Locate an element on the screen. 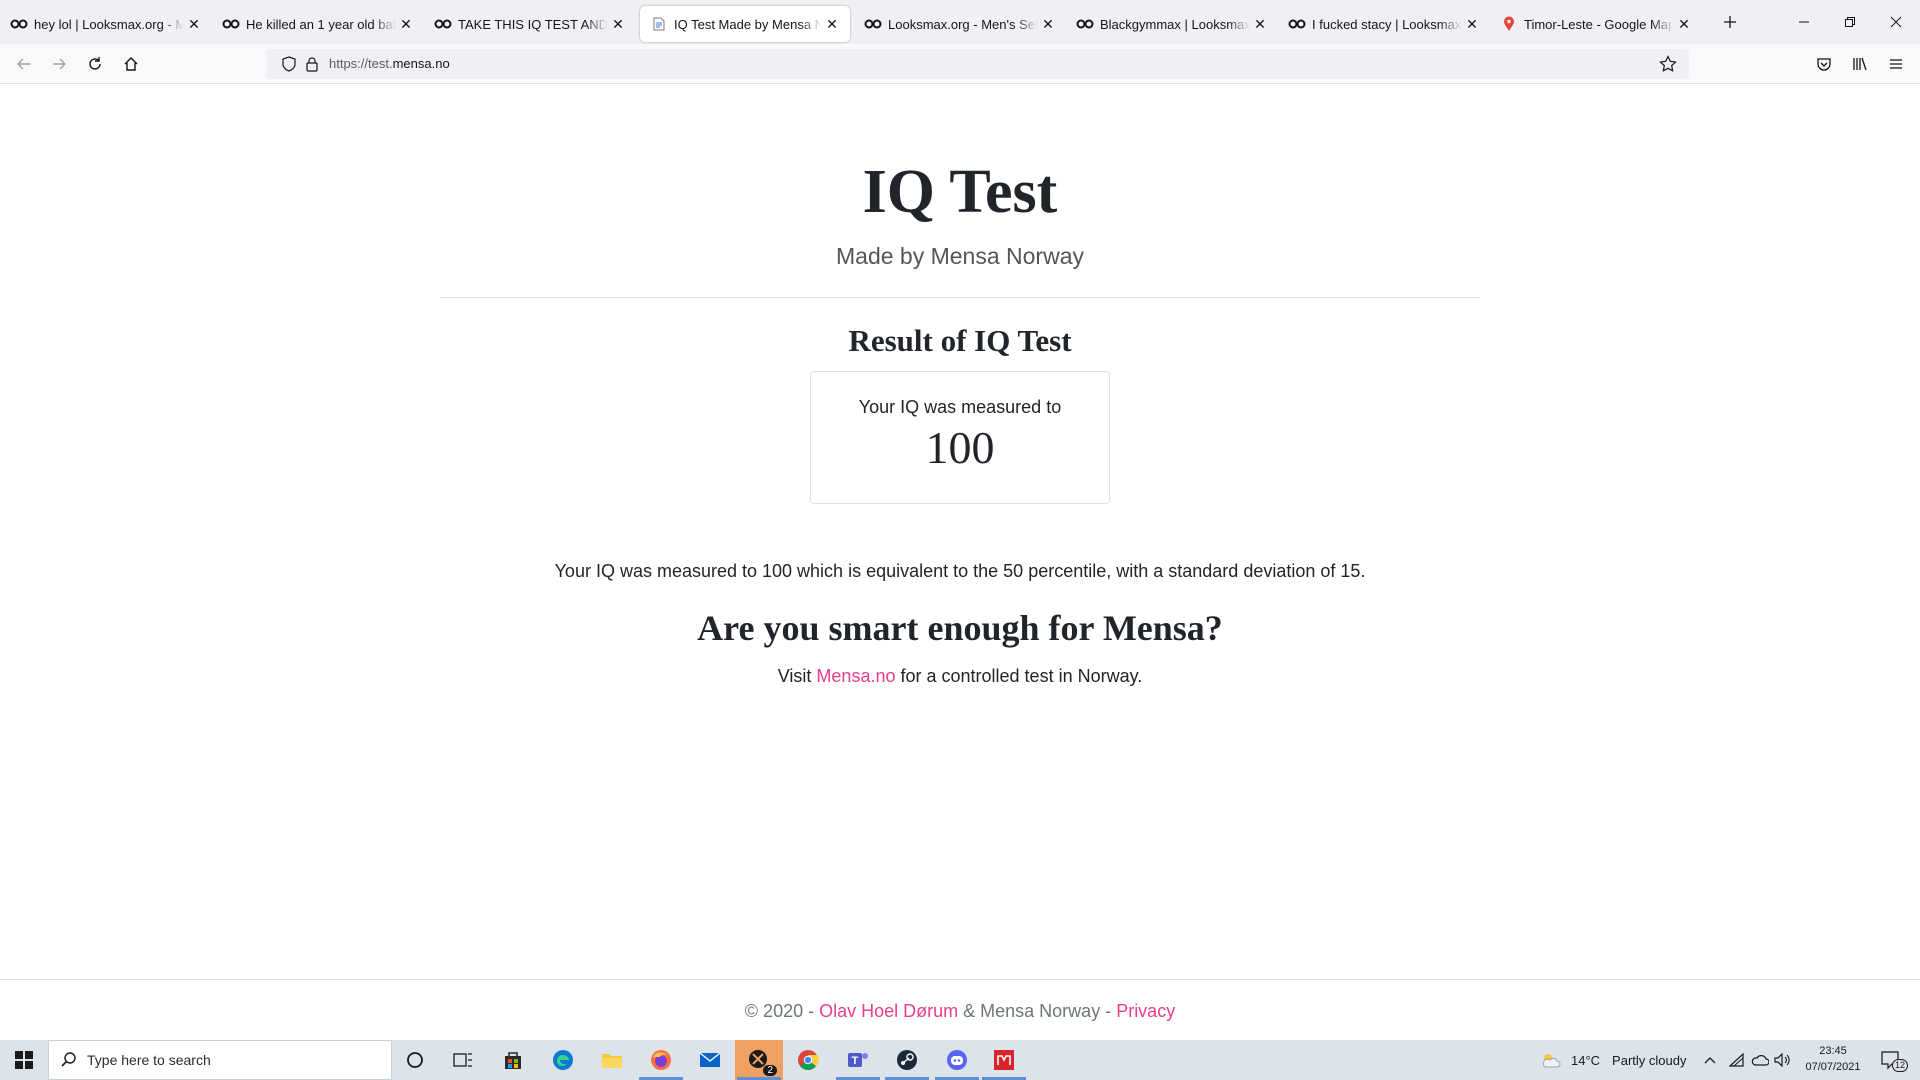  teams-icon: T is located at coordinates (858, 1060).